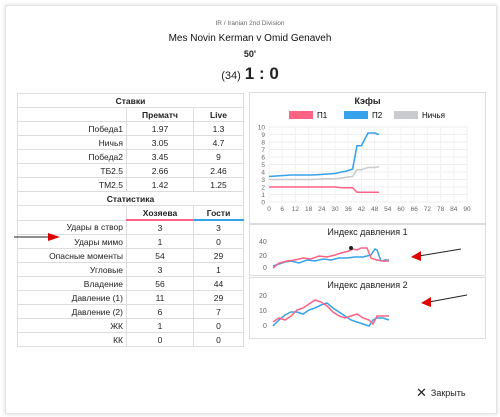 This screenshot has width=500, height=417. Describe the element at coordinates (130, 100) in the screenshot. I see `odds-title: Ставки` at that location.